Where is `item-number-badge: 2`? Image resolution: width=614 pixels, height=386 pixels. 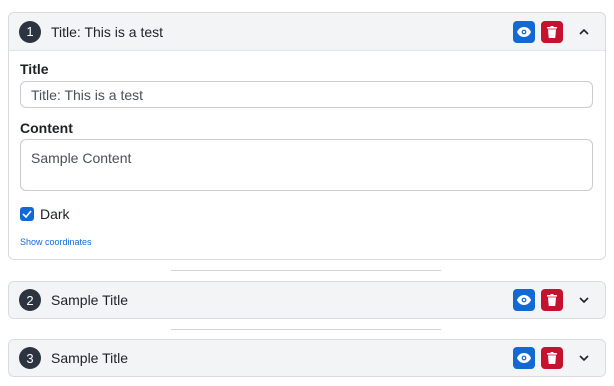 item-number-badge: 2 is located at coordinates (30, 300).